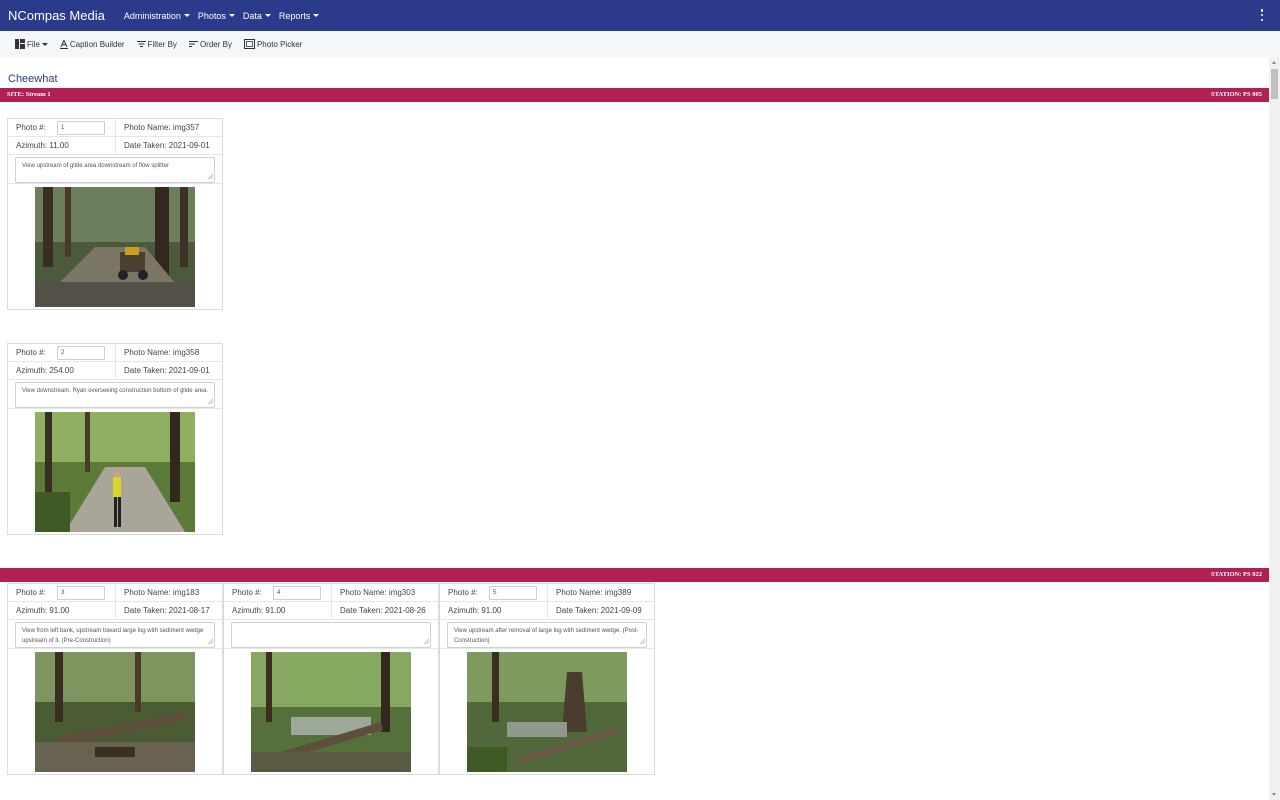 Image resolution: width=1280 pixels, height=800 pixels. Describe the element at coordinates (272, 44) in the screenshot. I see `photo-picker-button: Photo Picker` at that location.